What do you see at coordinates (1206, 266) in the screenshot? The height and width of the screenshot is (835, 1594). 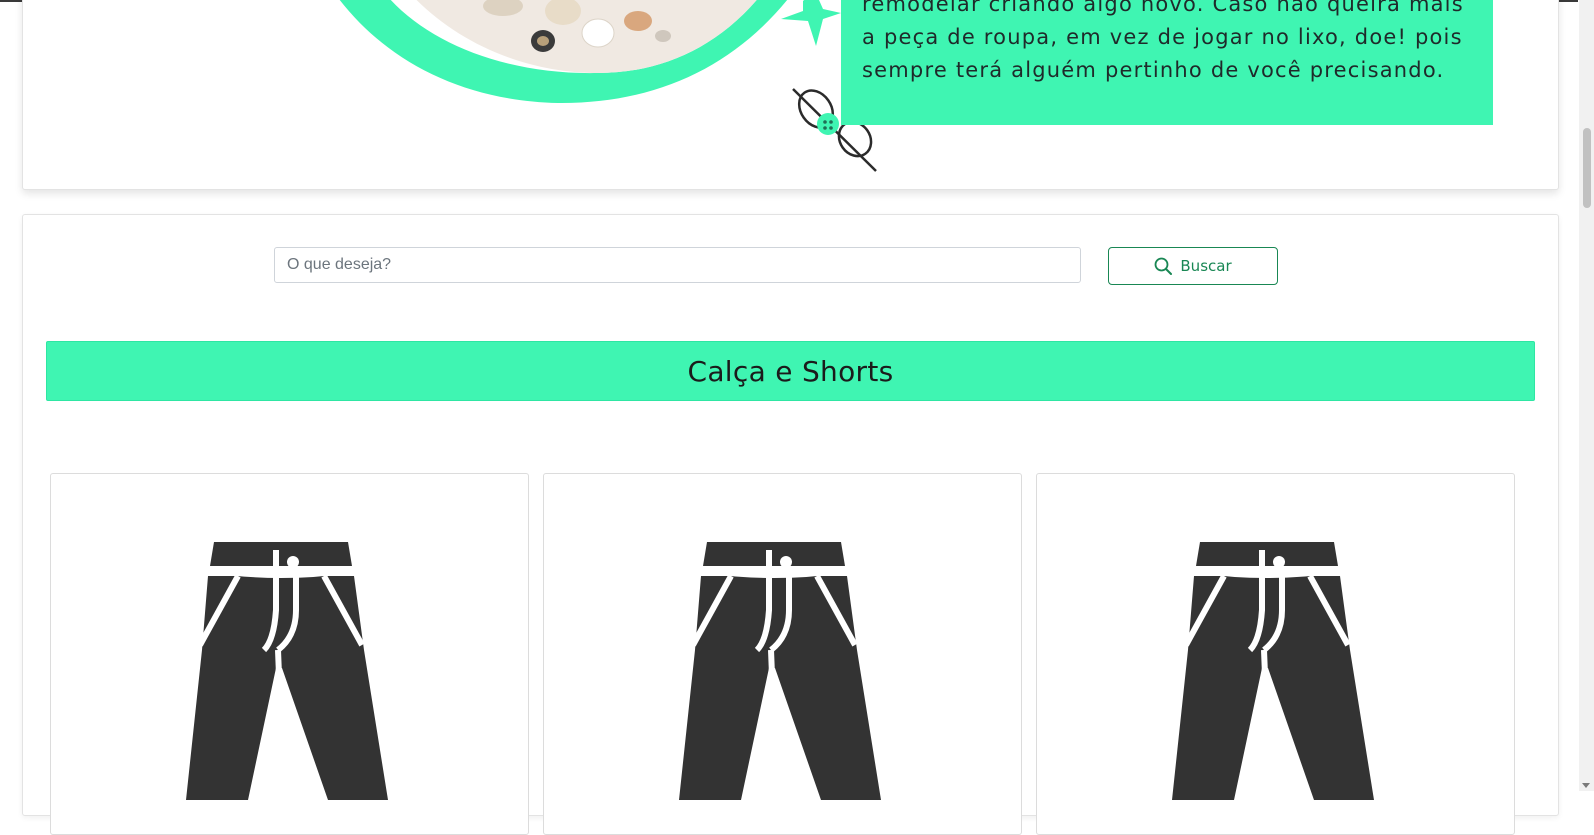 I see `search-button-label: Buscar` at bounding box center [1206, 266].